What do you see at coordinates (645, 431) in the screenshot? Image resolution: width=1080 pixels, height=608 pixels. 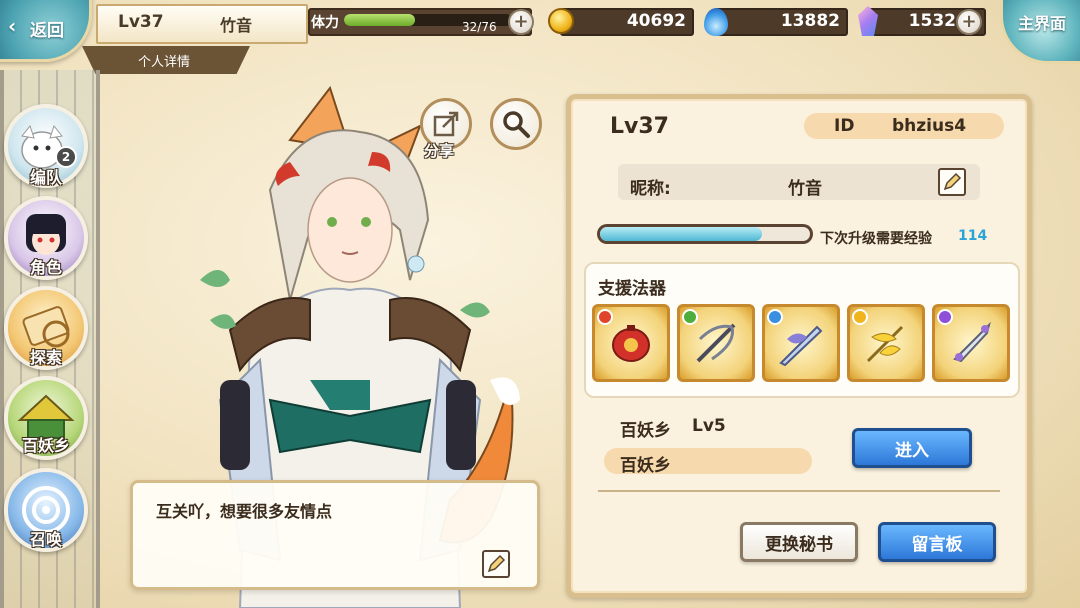 I see `village-label: 百妖乡` at bounding box center [645, 431].